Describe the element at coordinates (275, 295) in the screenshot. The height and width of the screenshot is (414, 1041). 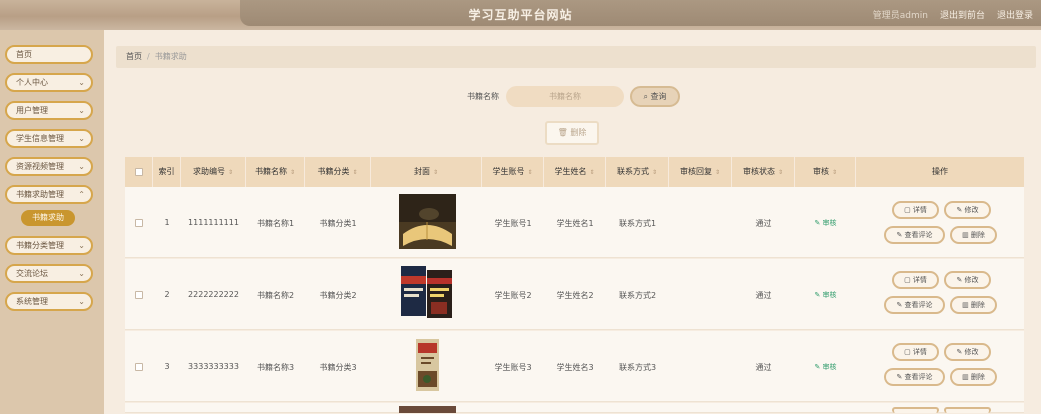
I see `cell-name: 书籍名称2` at that location.